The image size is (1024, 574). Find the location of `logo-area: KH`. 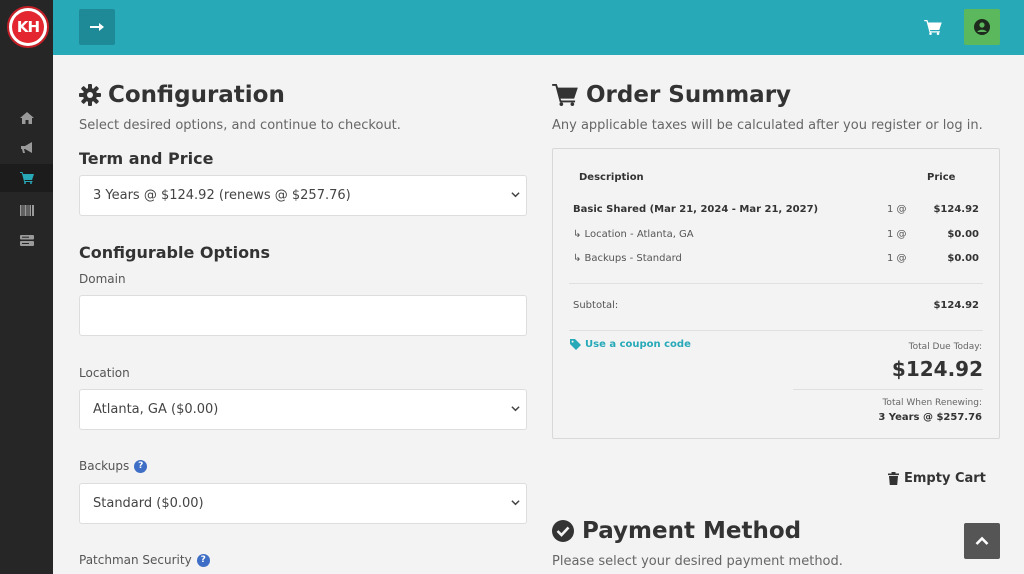

logo-area: KH is located at coordinates (26, 27).